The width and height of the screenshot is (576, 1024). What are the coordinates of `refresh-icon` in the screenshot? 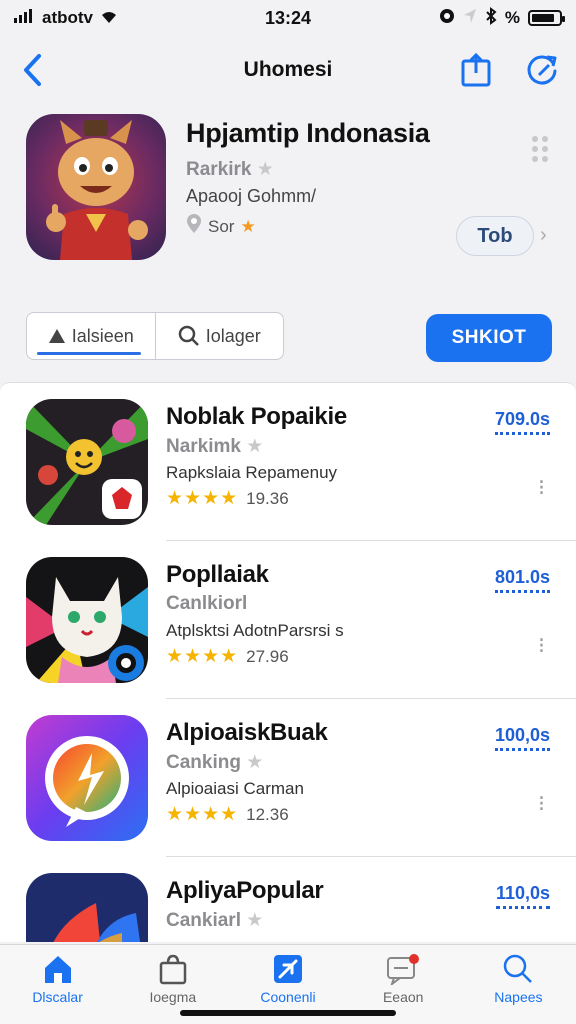 It's located at (542, 70).